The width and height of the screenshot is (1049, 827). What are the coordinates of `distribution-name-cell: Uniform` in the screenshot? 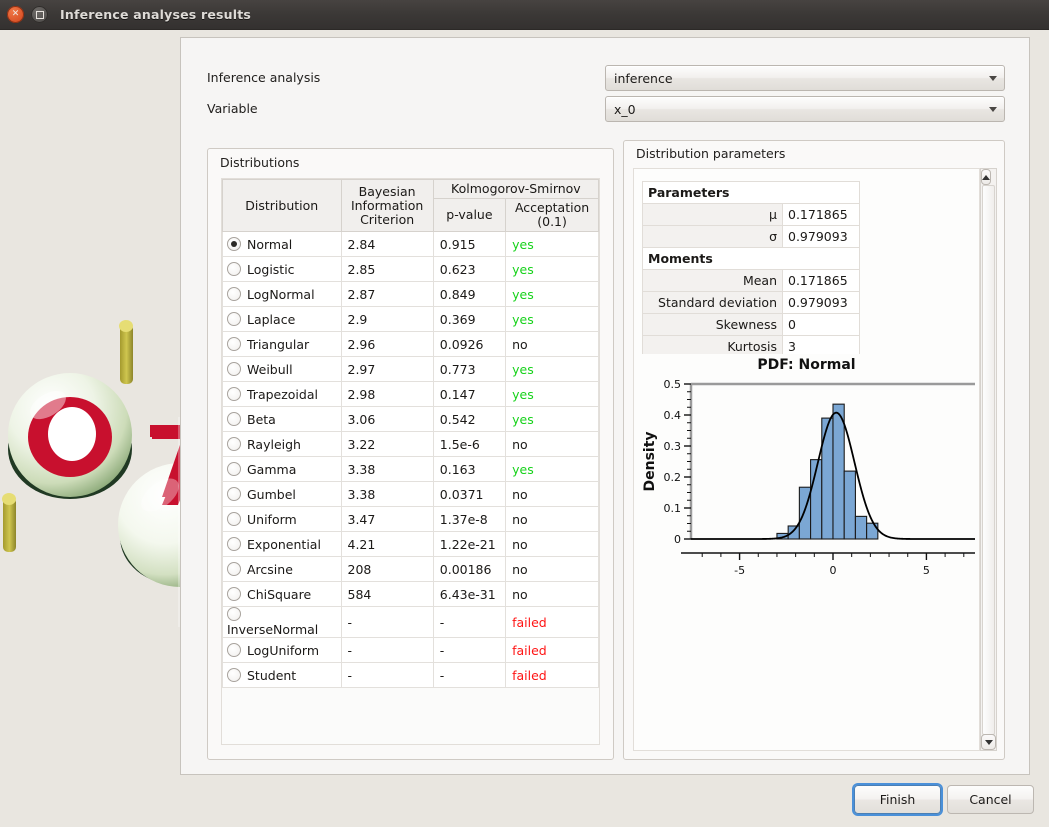 It's located at (282, 519).